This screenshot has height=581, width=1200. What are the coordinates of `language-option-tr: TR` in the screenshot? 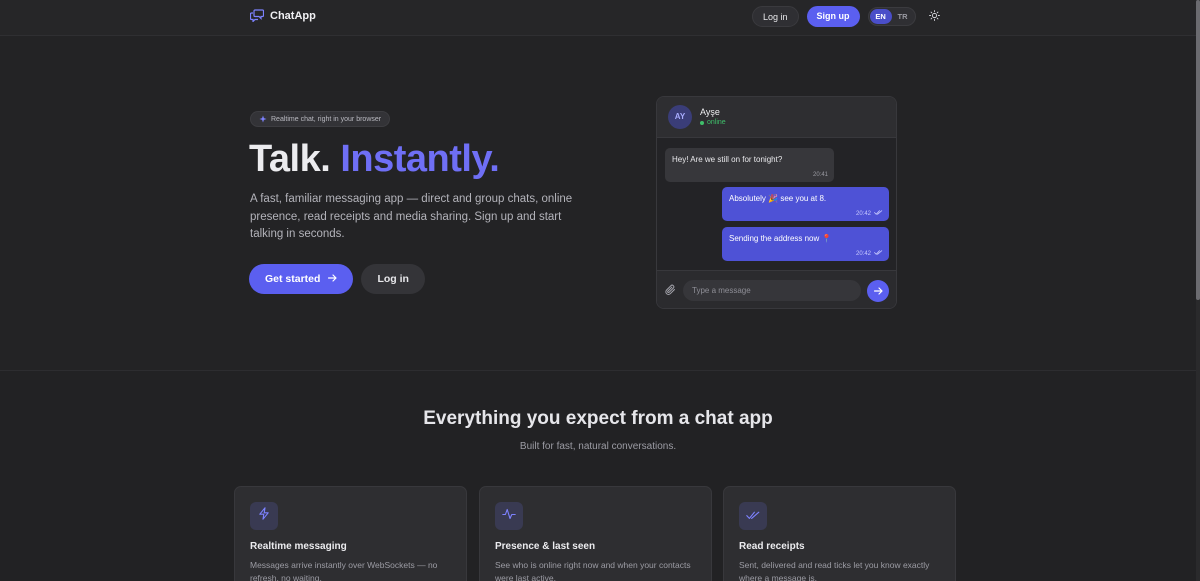 It's located at (903, 16).